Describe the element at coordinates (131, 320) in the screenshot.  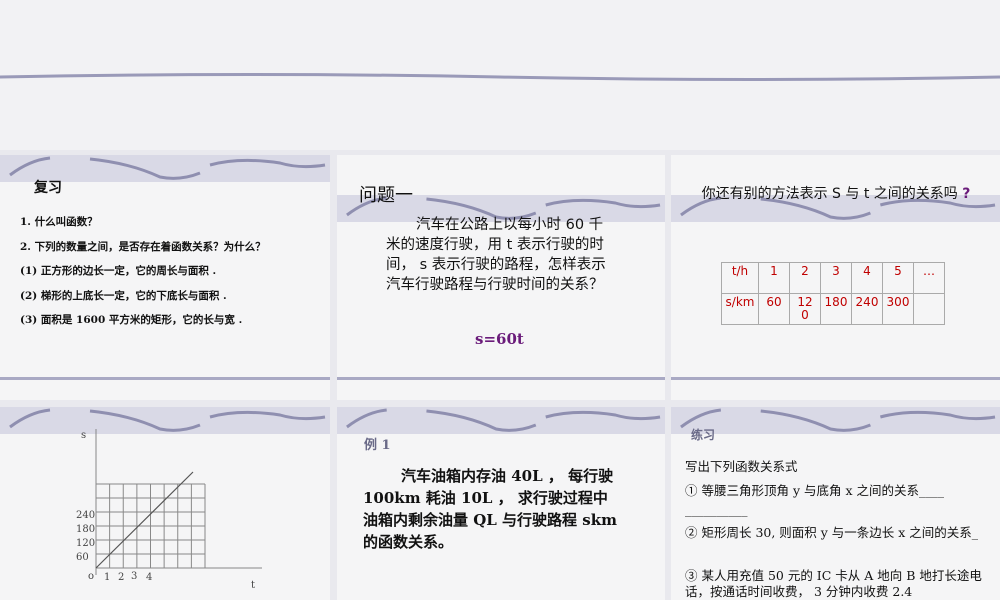
I see `list-item: (3) 面积是 1600 平方米的矩形，它的长与宽 .` at that location.